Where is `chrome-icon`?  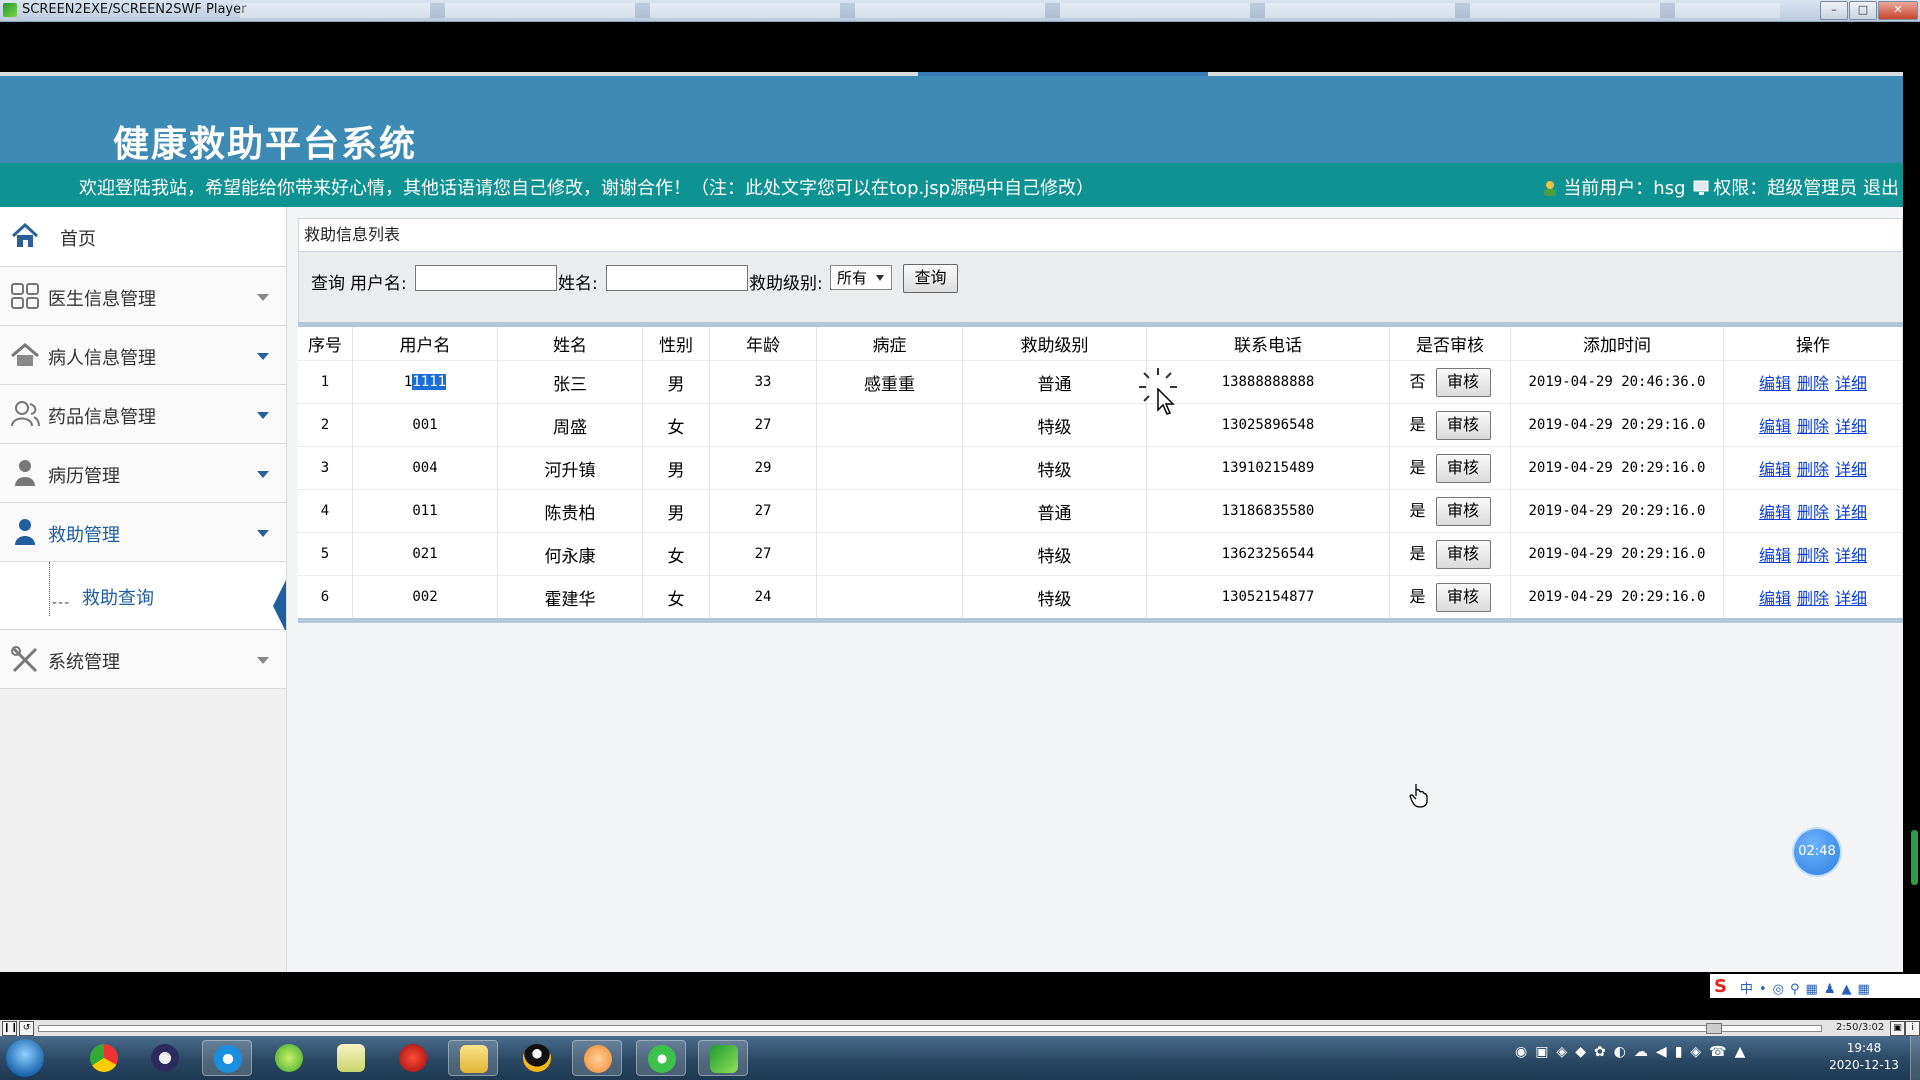
chrome-icon is located at coordinates (104, 1058).